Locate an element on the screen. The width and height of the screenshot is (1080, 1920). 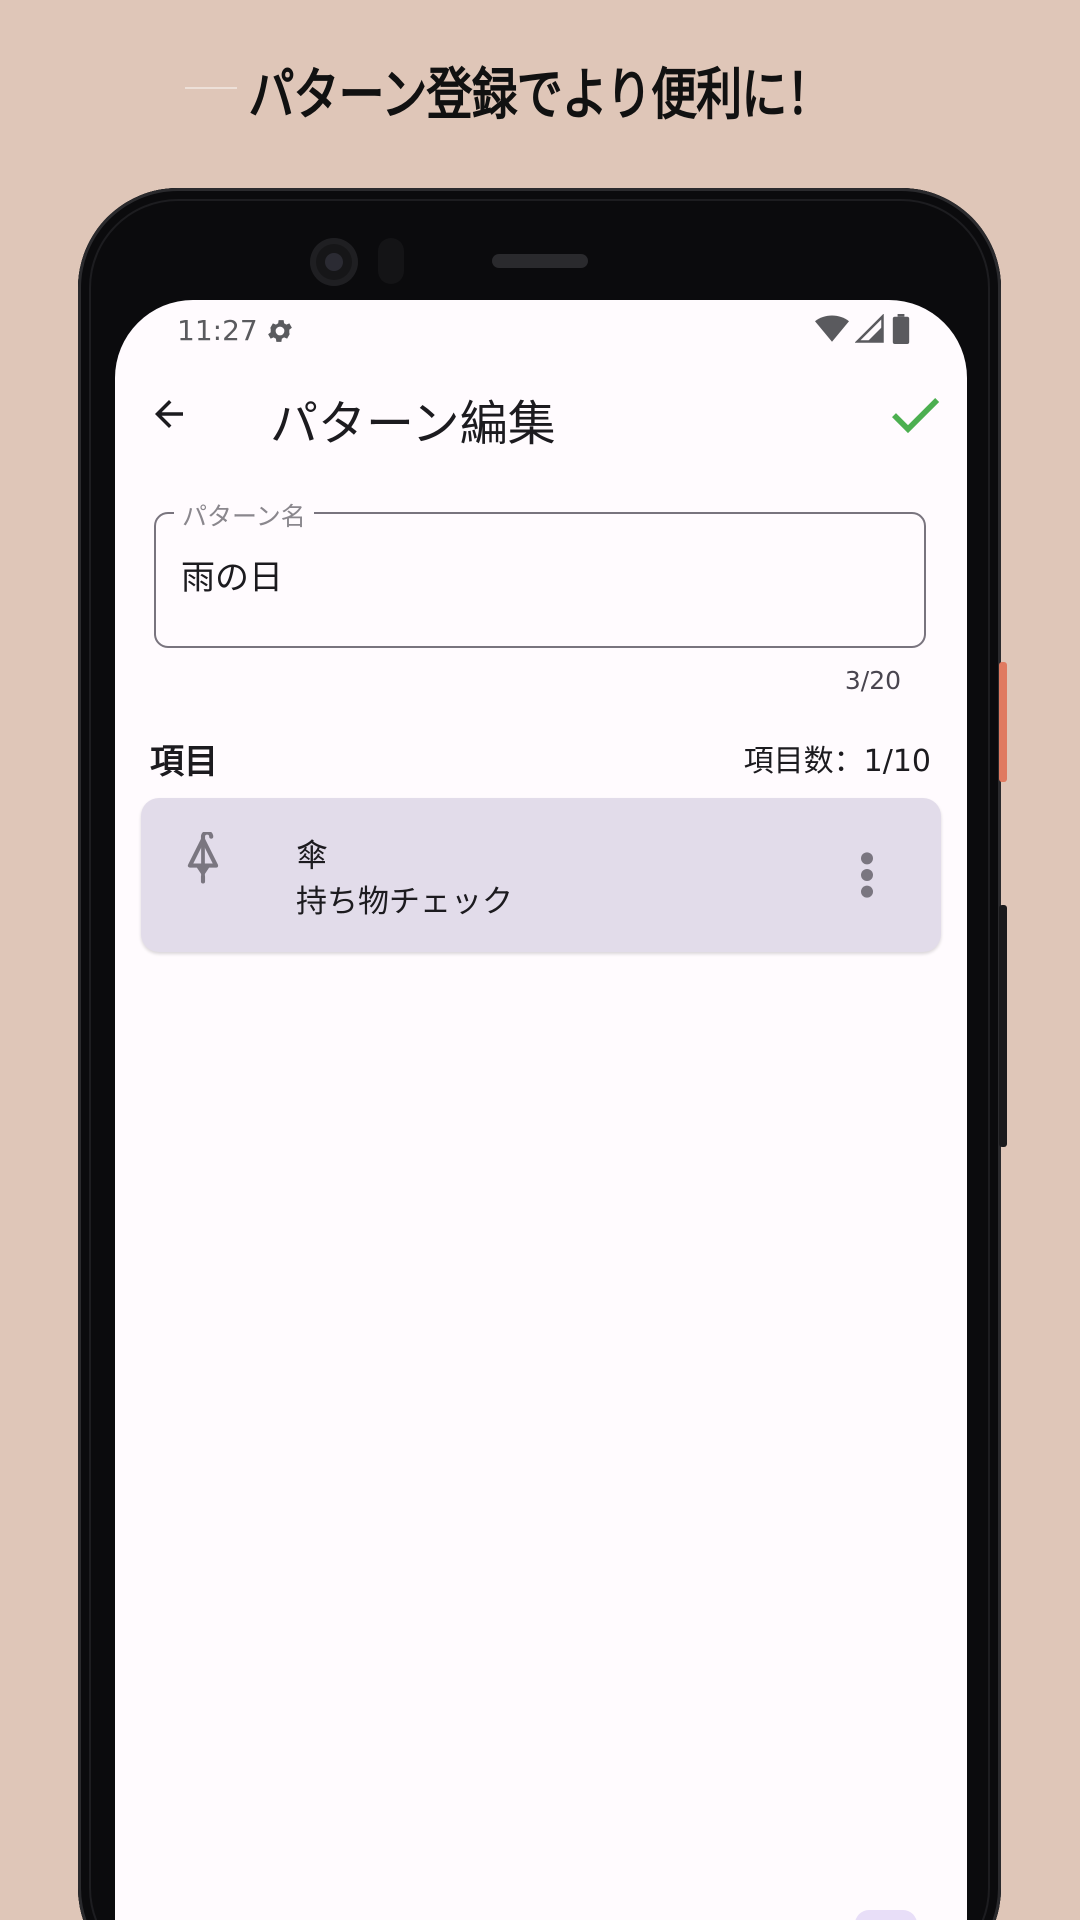
signal-icon is located at coordinates (869, 328).